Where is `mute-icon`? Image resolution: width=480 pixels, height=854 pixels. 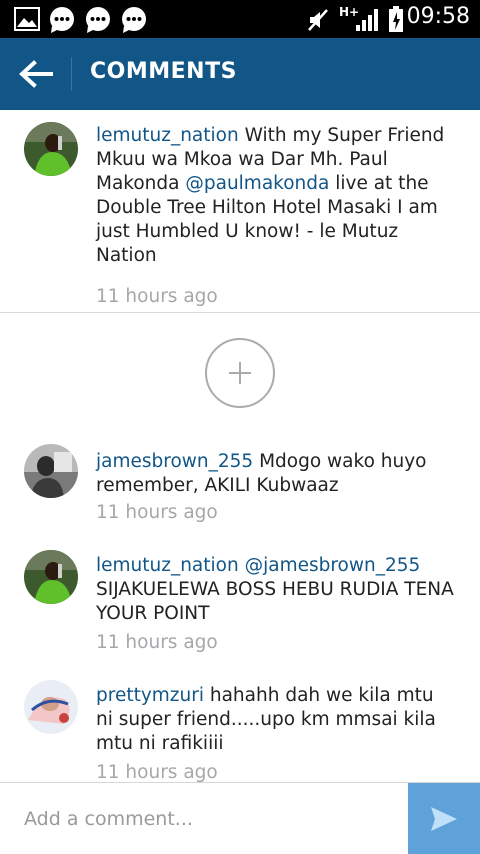 mute-icon is located at coordinates (318, 20).